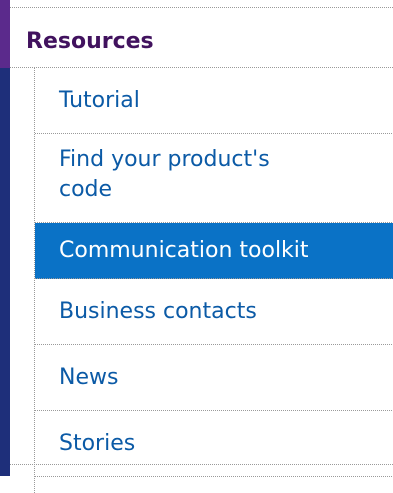  What do you see at coordinates (164, 159) in the screenshot?
I see `menu-item-label-line1: Find your product's` at bounding box center [164, 159].